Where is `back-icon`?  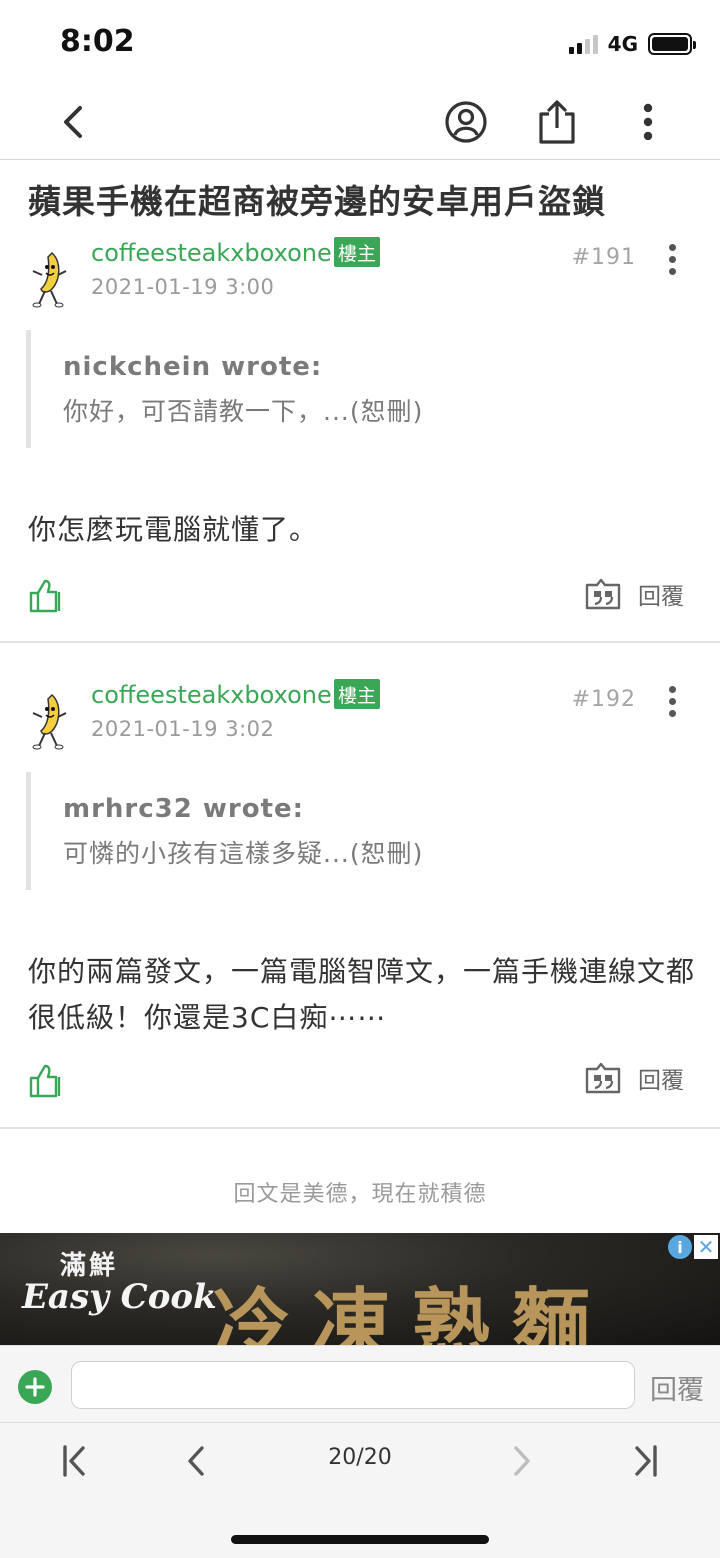 back-icon is located at coordinates (73, 122).